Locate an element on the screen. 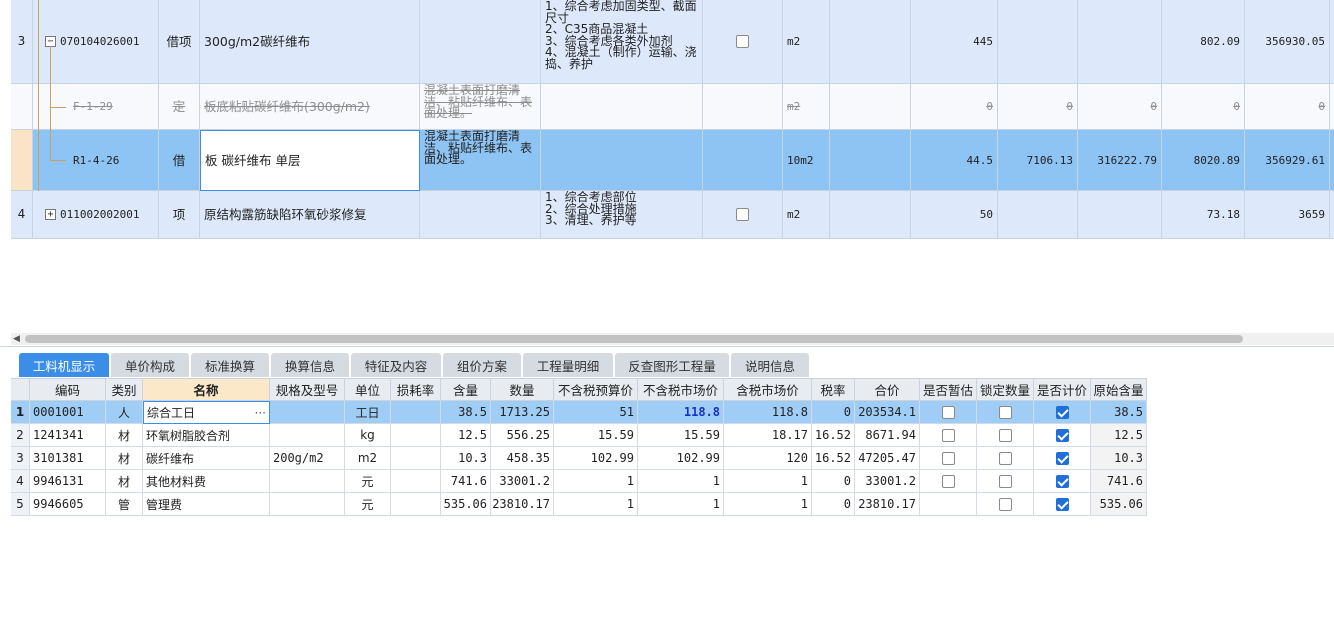 This screenshot has height=625, width=1334. grid-cell-market: 118.8 is located at coordinates (681, 412).